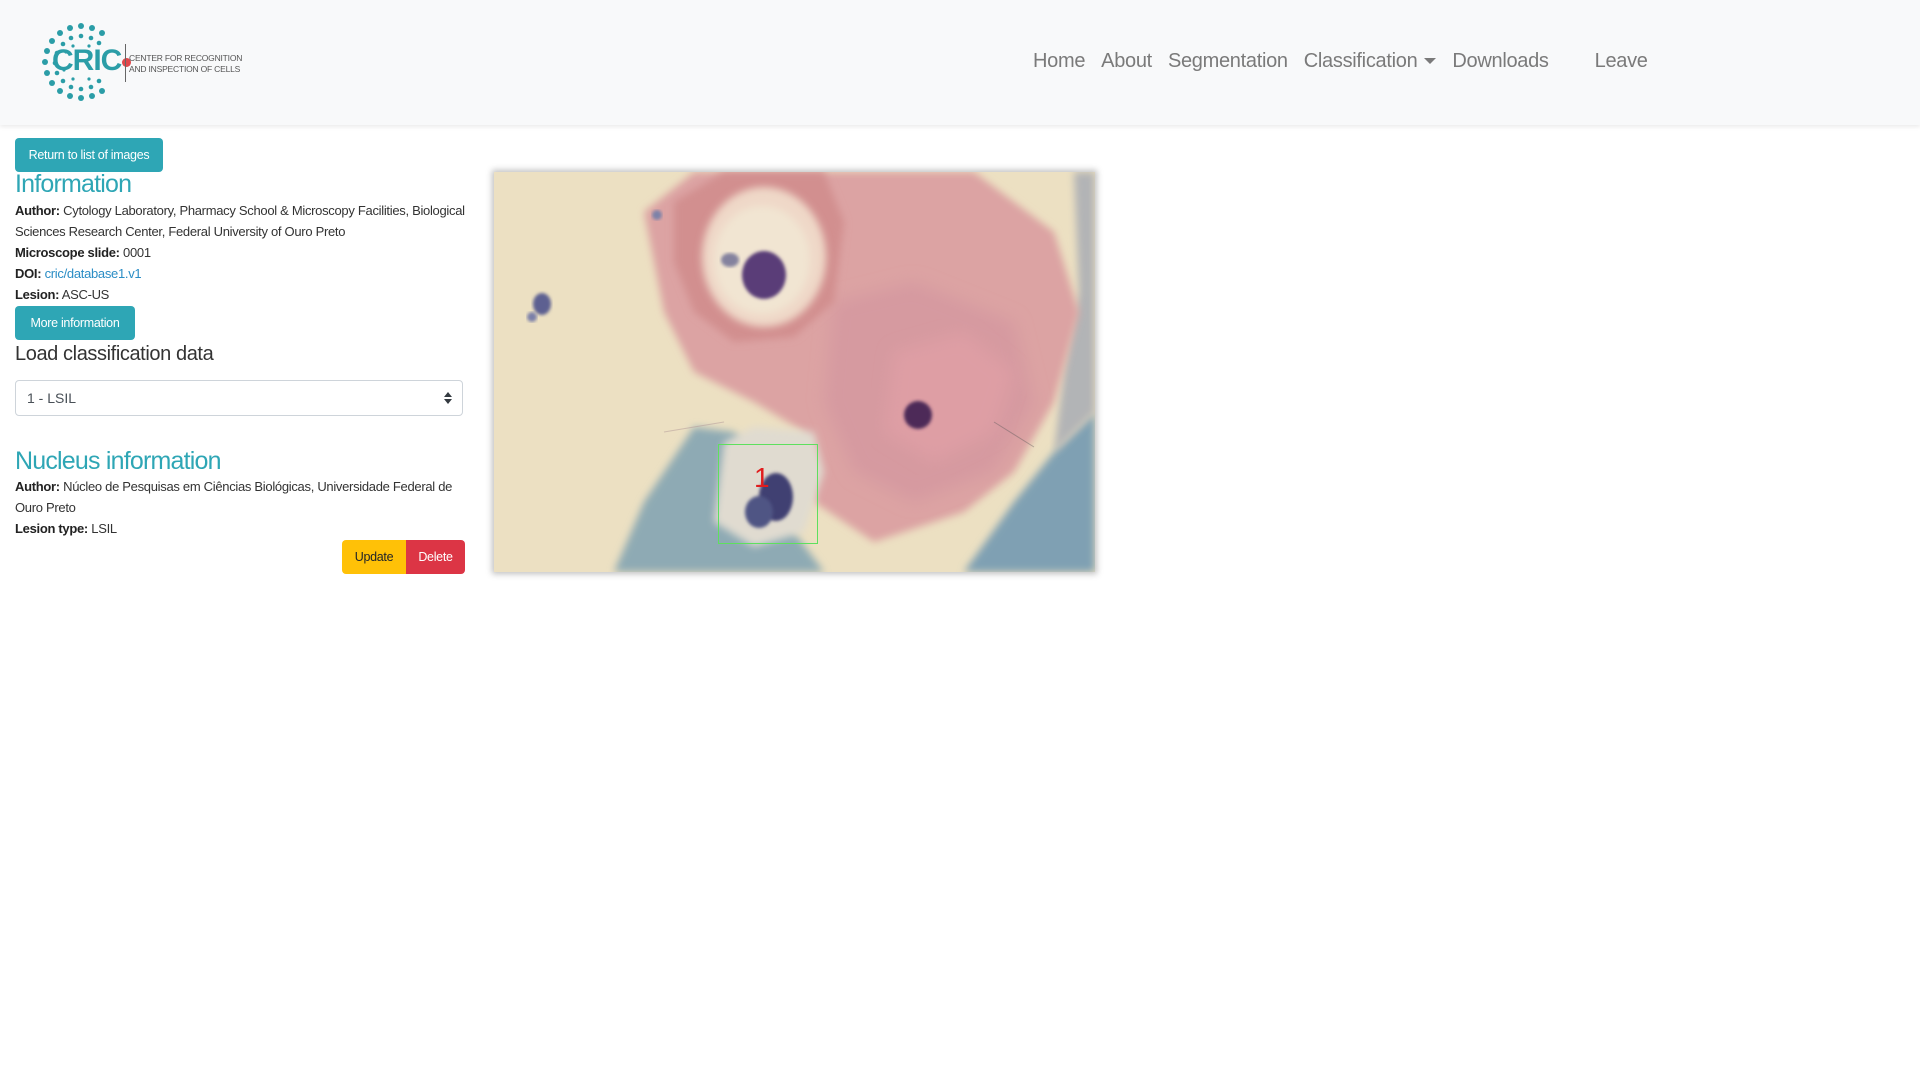 The width and height of the screenshot is (1920, 1080). Describe the element at coordinates (240, 273) in the screenshot. I see `information-doi: DOI: cric/database1.v1` at that location.